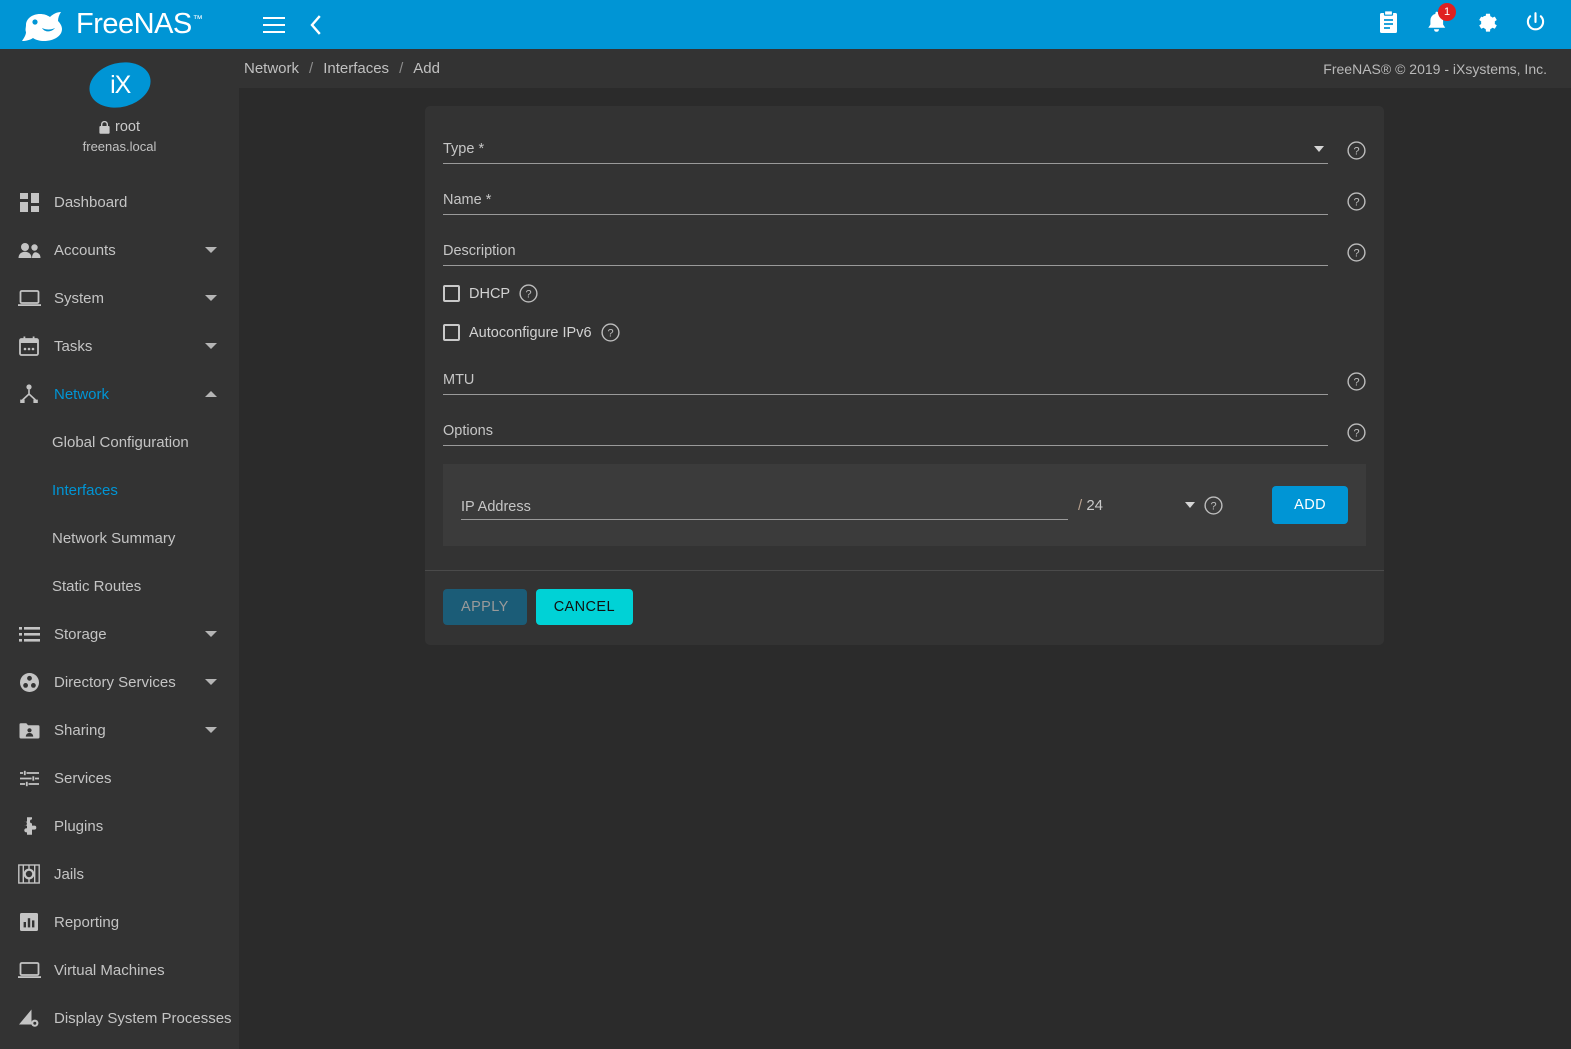 This screenshot has height=1049, width=1571. I want to click on field-label: Name *, so click(467, 200).